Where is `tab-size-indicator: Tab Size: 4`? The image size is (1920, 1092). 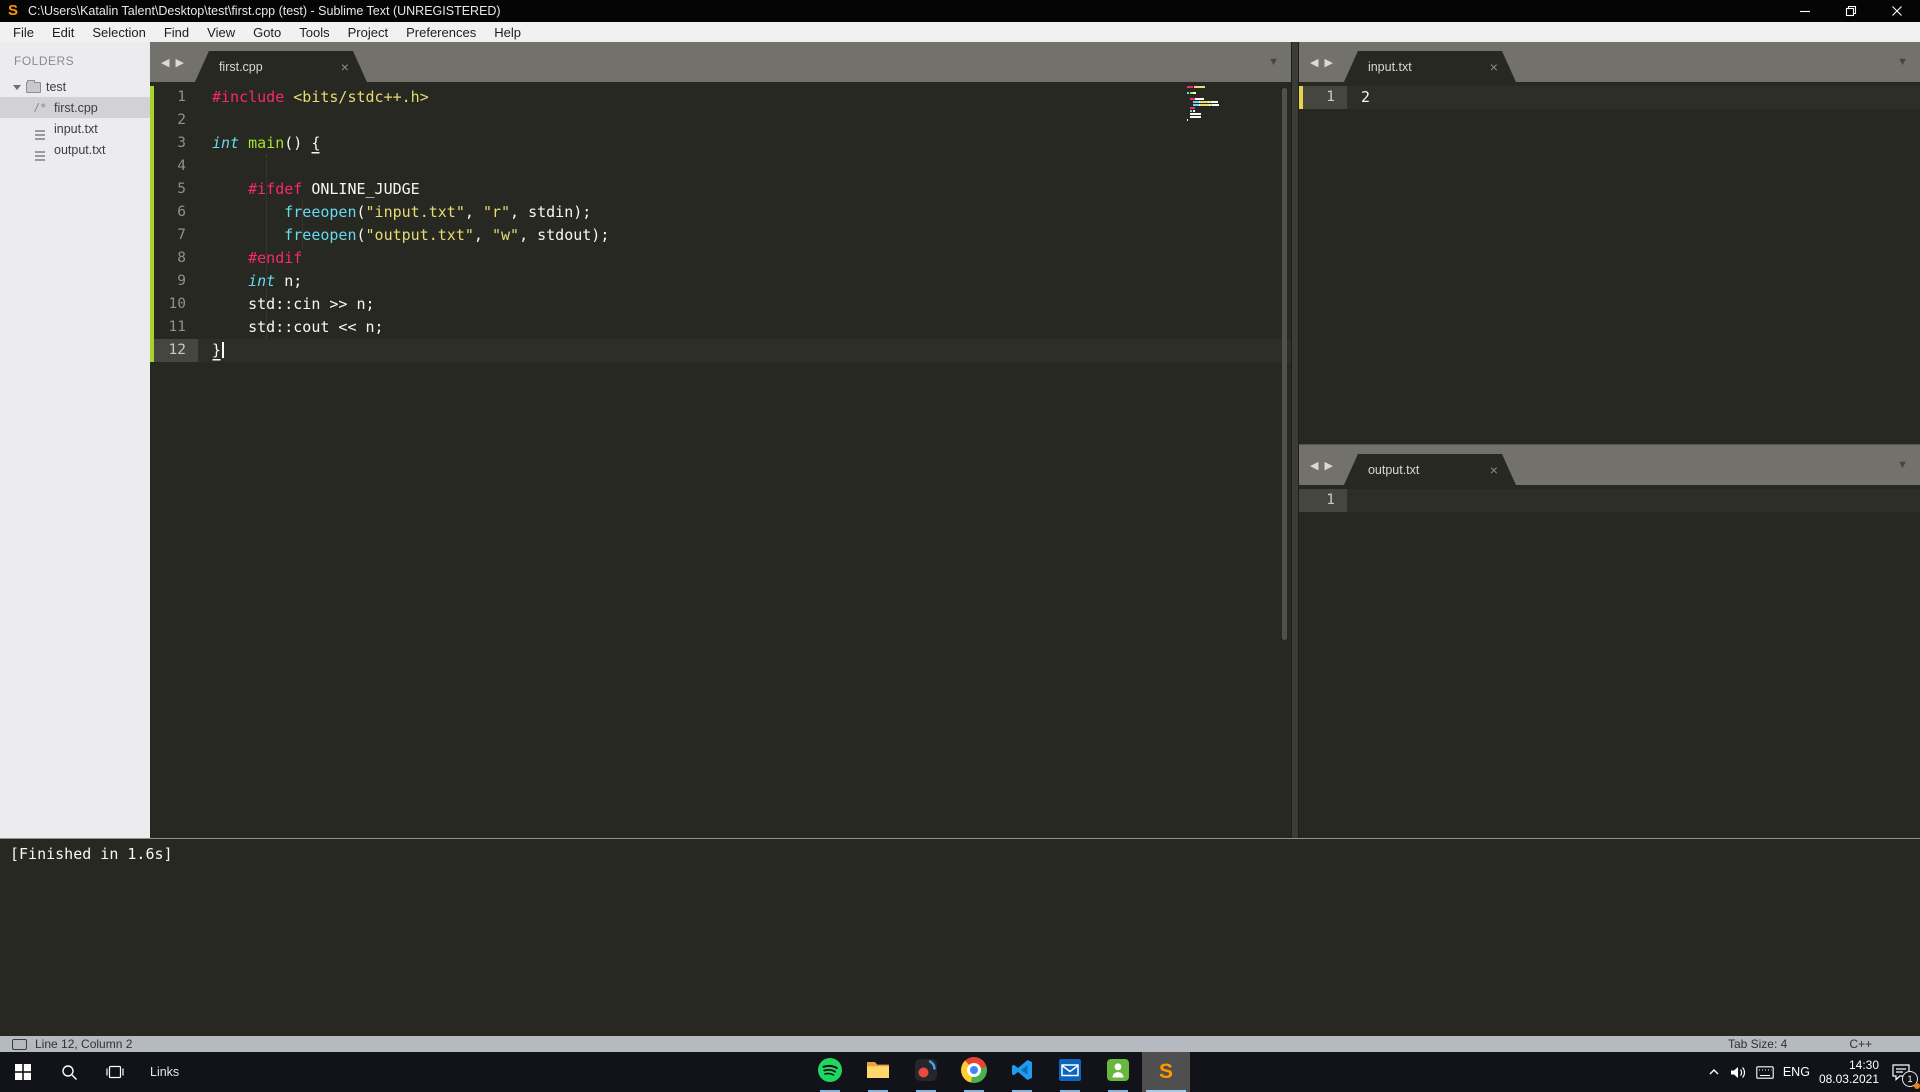 tab-size-indicator: Tab Size: 4 is located at coordinates (1757, 1044).